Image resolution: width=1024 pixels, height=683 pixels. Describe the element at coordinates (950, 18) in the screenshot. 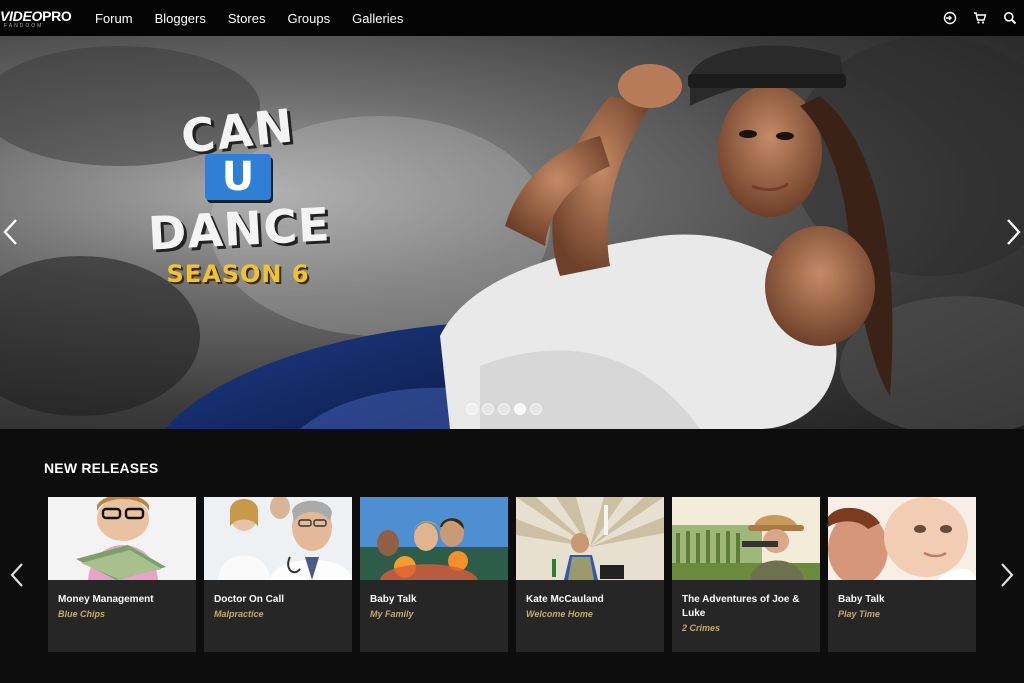

I see `sign-in-icon` at that location.